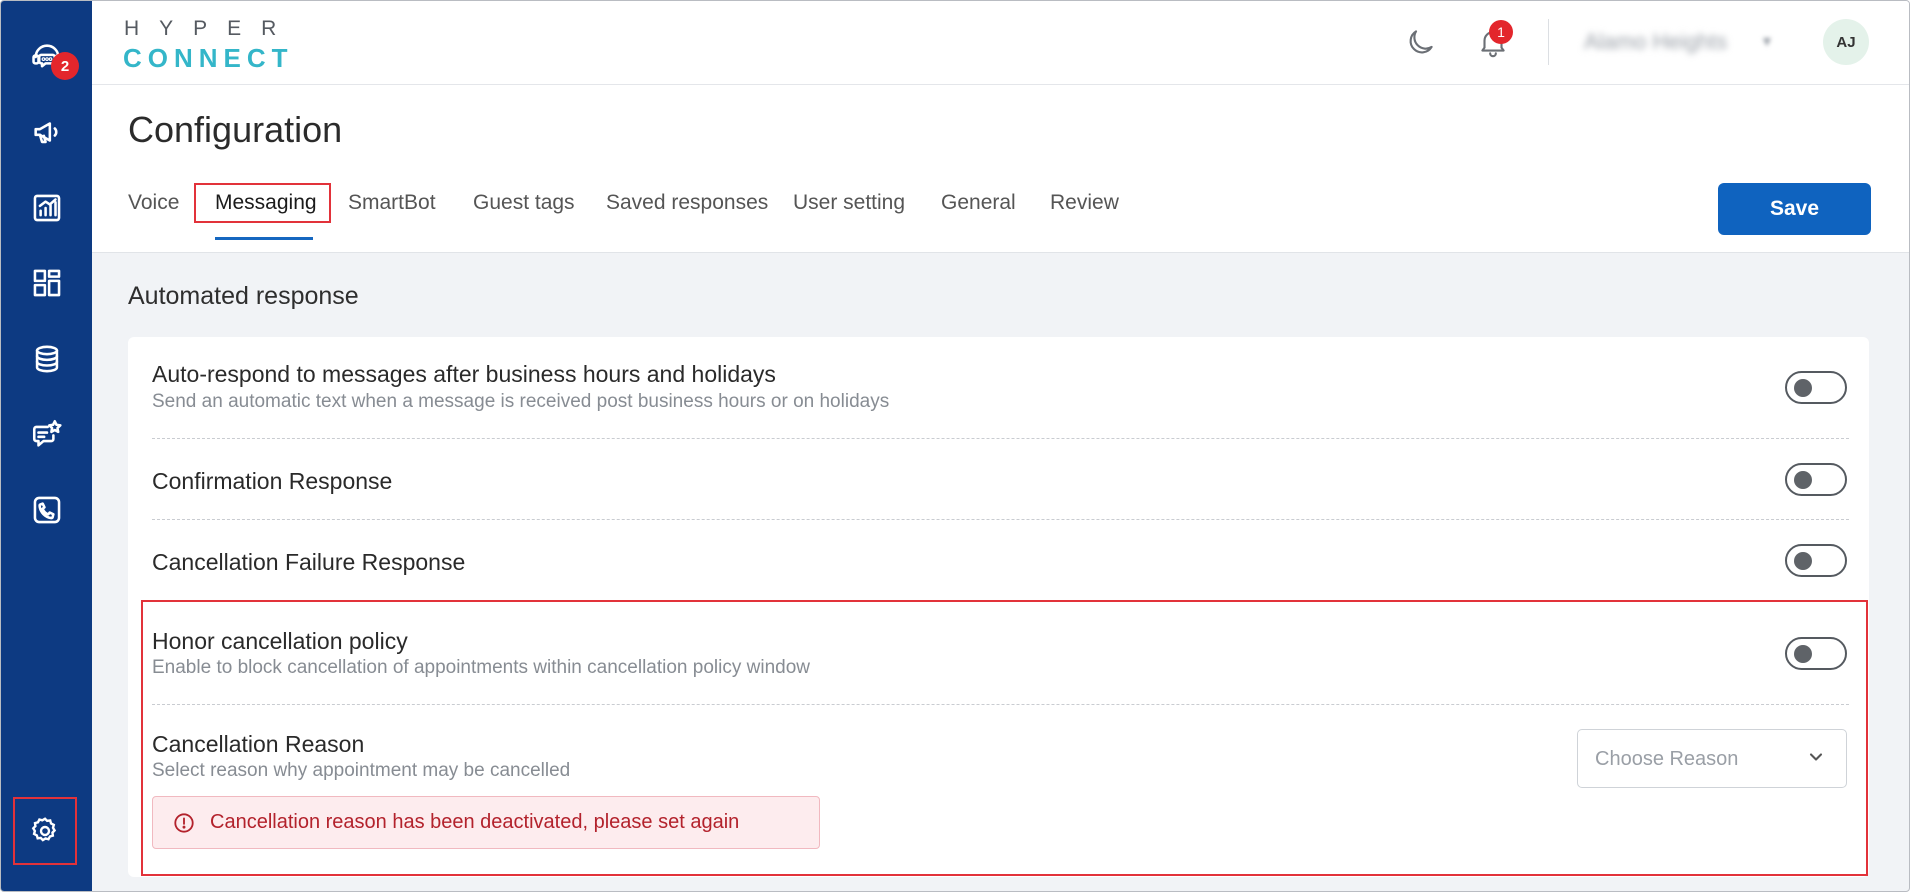 The image size is (1910, 892). I want to click on page-title: Configuration, so click(235, 129).